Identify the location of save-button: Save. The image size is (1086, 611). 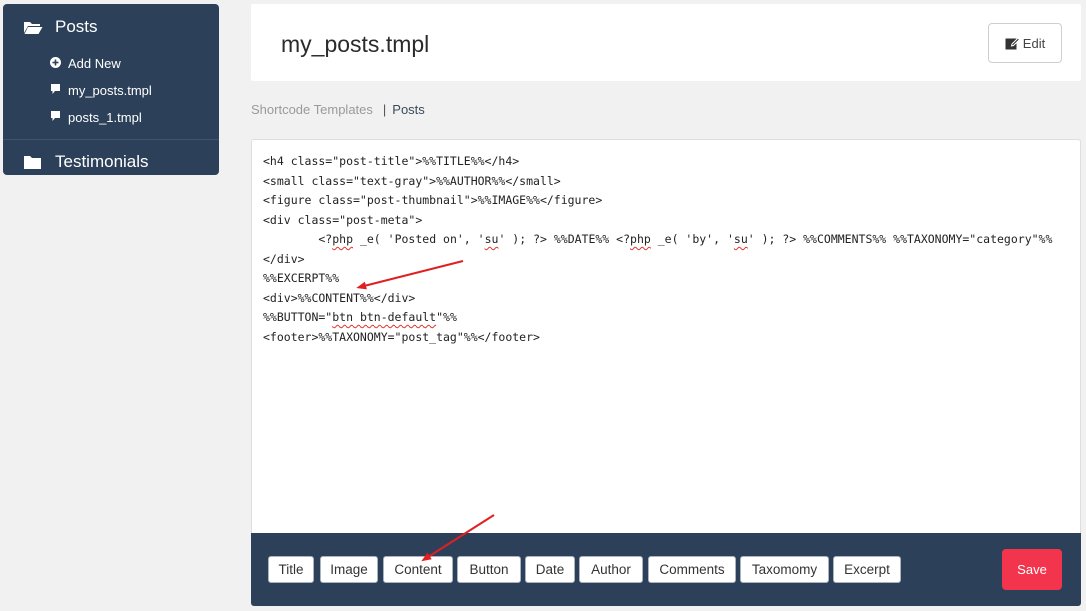
(1032, 569).